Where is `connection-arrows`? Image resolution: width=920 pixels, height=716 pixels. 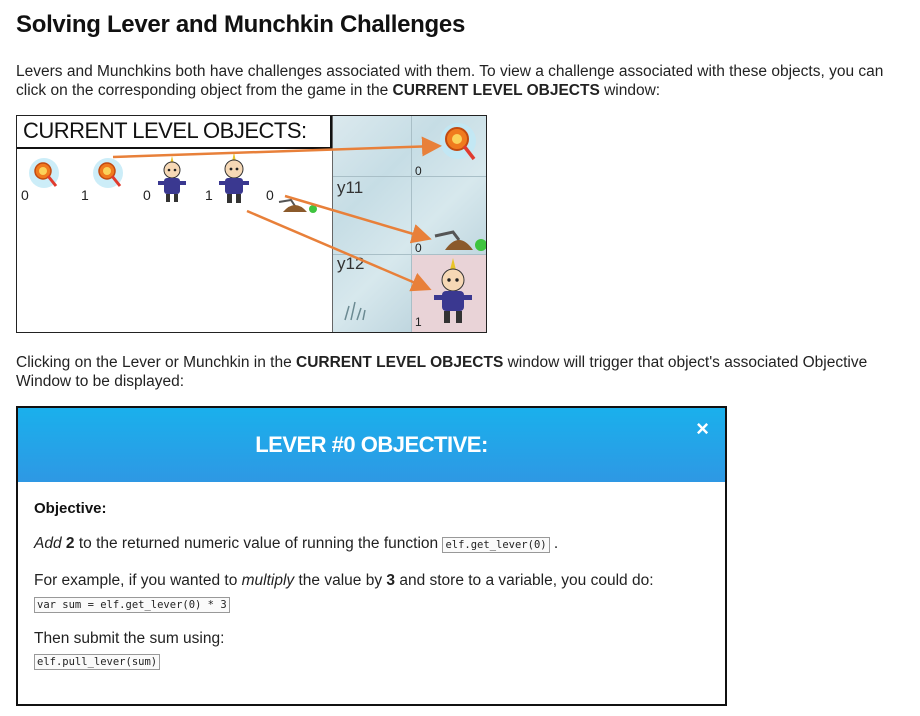
connection-arrows is located at coordinates (277, 214).